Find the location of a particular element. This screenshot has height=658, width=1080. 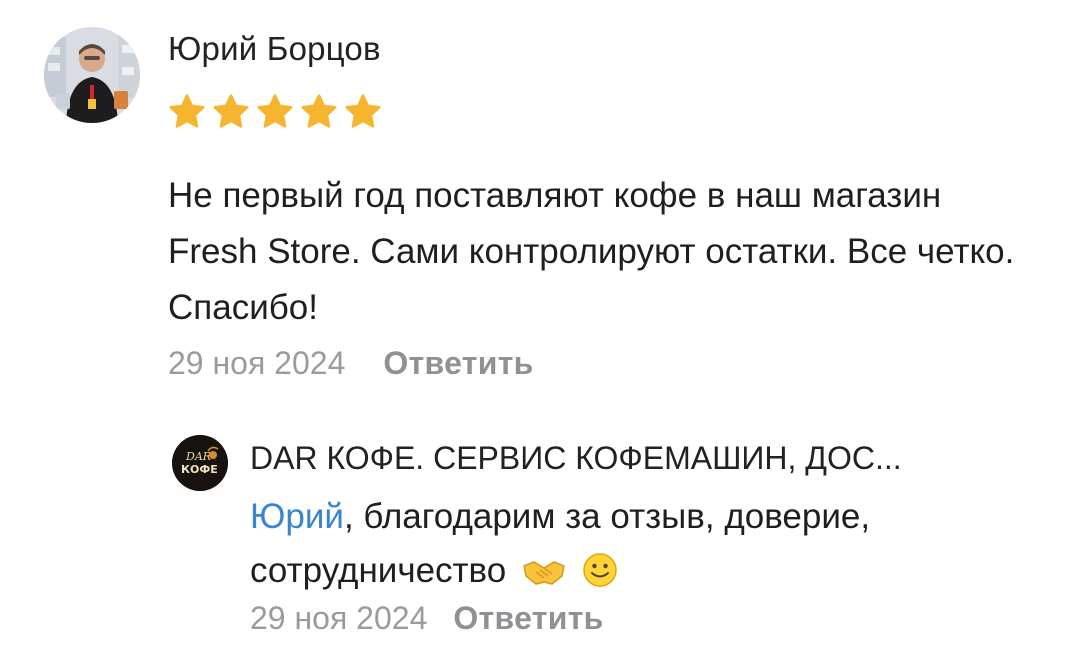

review-meta: 29 ноя 2024 Ответить is located at coordinates (351, 363).